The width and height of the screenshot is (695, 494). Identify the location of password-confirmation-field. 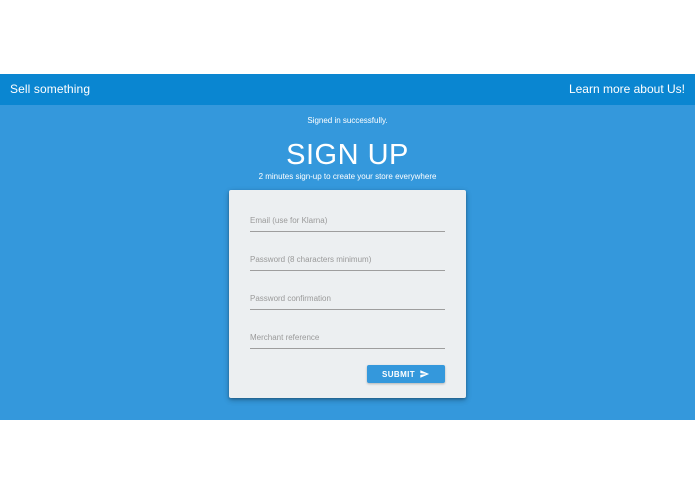
(347, 299).